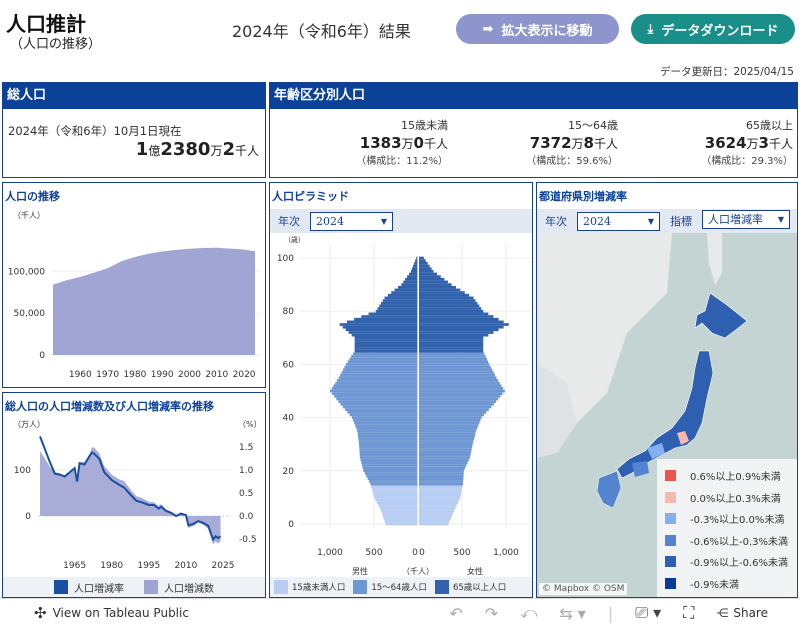  What do you see at coordinates (731, 541) in the screenshot?
I see `map-legend-item: -0.6%以上-0.3%未満` at bounding box center [731, 541].